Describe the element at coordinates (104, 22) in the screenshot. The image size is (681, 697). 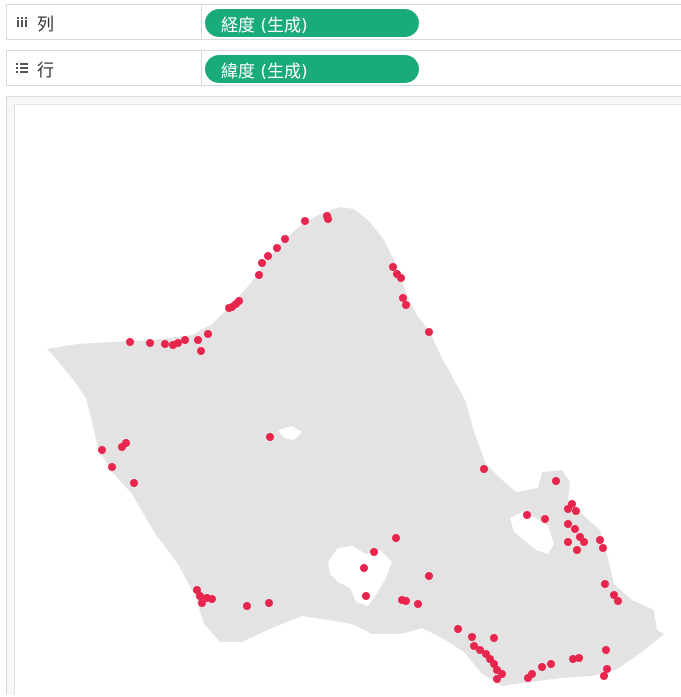
I see `columns-shelf-label: 列` at that location.